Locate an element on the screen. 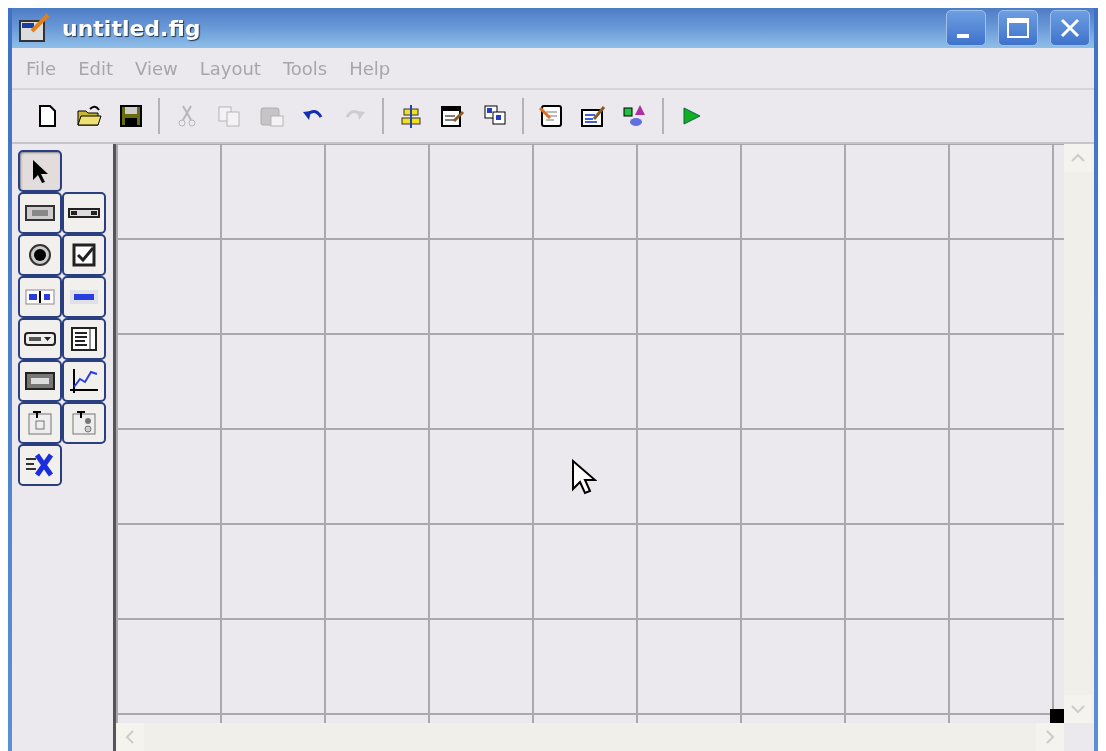 The height and width of the screenshot is (751, 1106). shapes-icon is located at coordinates (635, 116).